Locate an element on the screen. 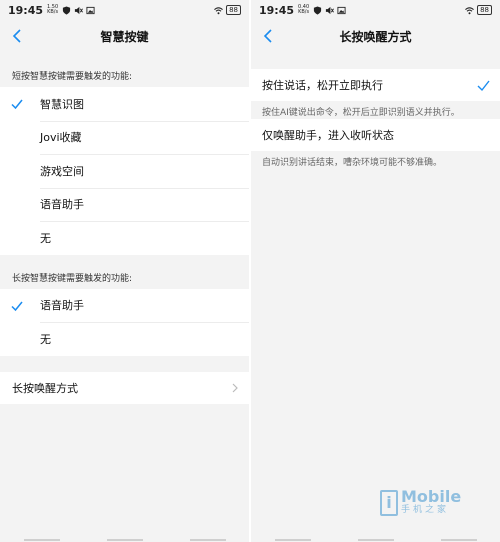 This screenshot has height=542, width=500. watermark-main-text: Mobile is located at coordinates (431, 496).